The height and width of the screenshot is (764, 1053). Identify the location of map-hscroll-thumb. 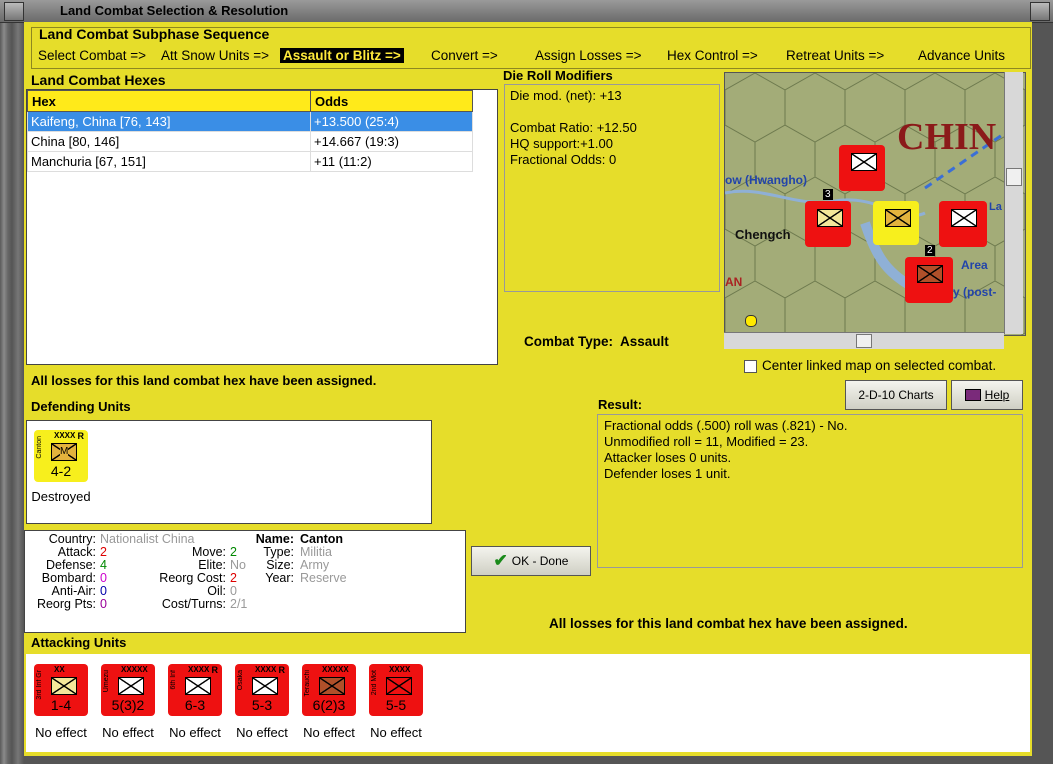
(864, 341).